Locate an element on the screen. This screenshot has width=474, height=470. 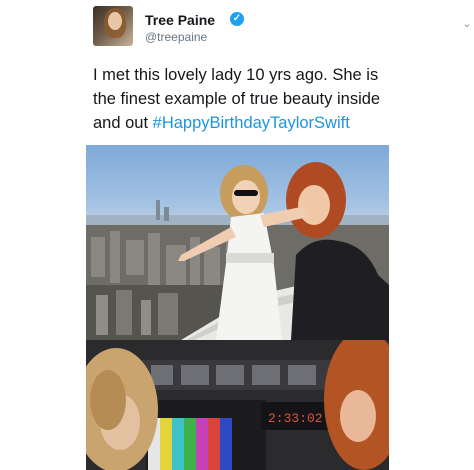
avatar-face is located at coordinates (115, 21).